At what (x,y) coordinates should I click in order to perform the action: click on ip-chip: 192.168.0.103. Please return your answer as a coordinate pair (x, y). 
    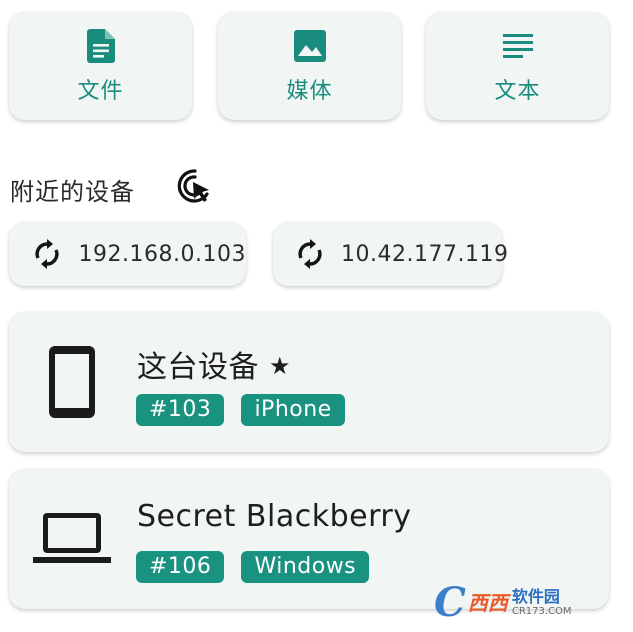
    Looking at the image, I should click on (127, 254).